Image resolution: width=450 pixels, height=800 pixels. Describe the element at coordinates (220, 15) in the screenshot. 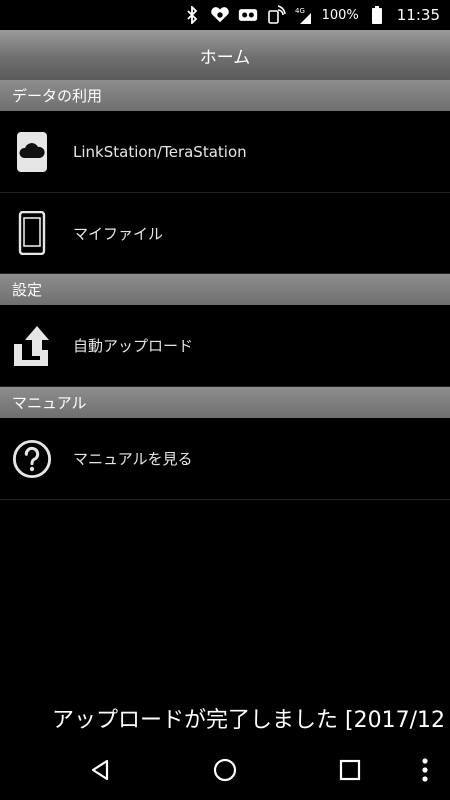

I see `heart-icon` at that location.